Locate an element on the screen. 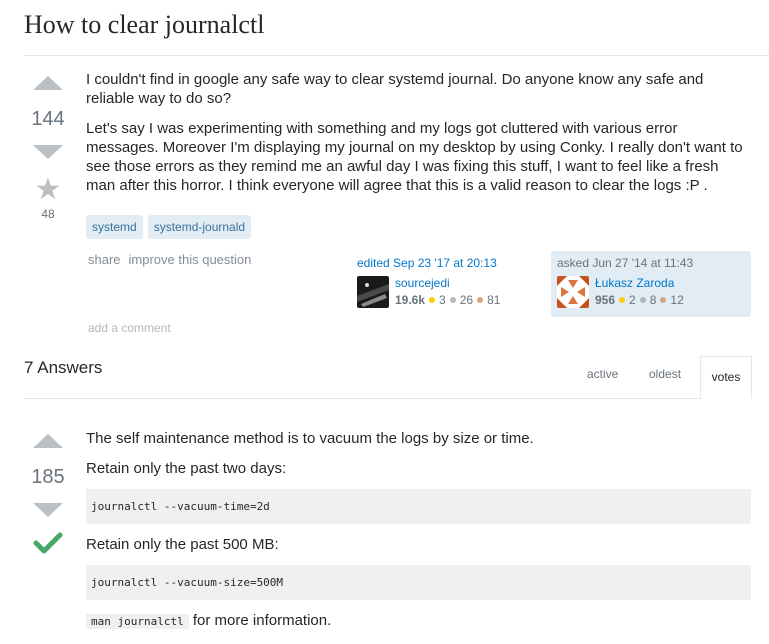 This screenshot has width=769, height=644. bronze-badge-count: 12 is located at coordinates (677, 300).